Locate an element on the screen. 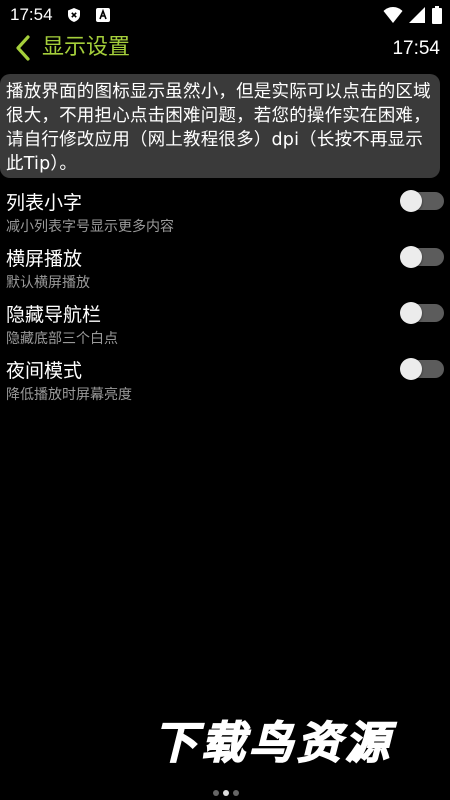 This screenshot has width=450, height=800. setting-small-list-text: 列表小字 减小列表字号显示更多内容 is located at coordinates (225, 214).